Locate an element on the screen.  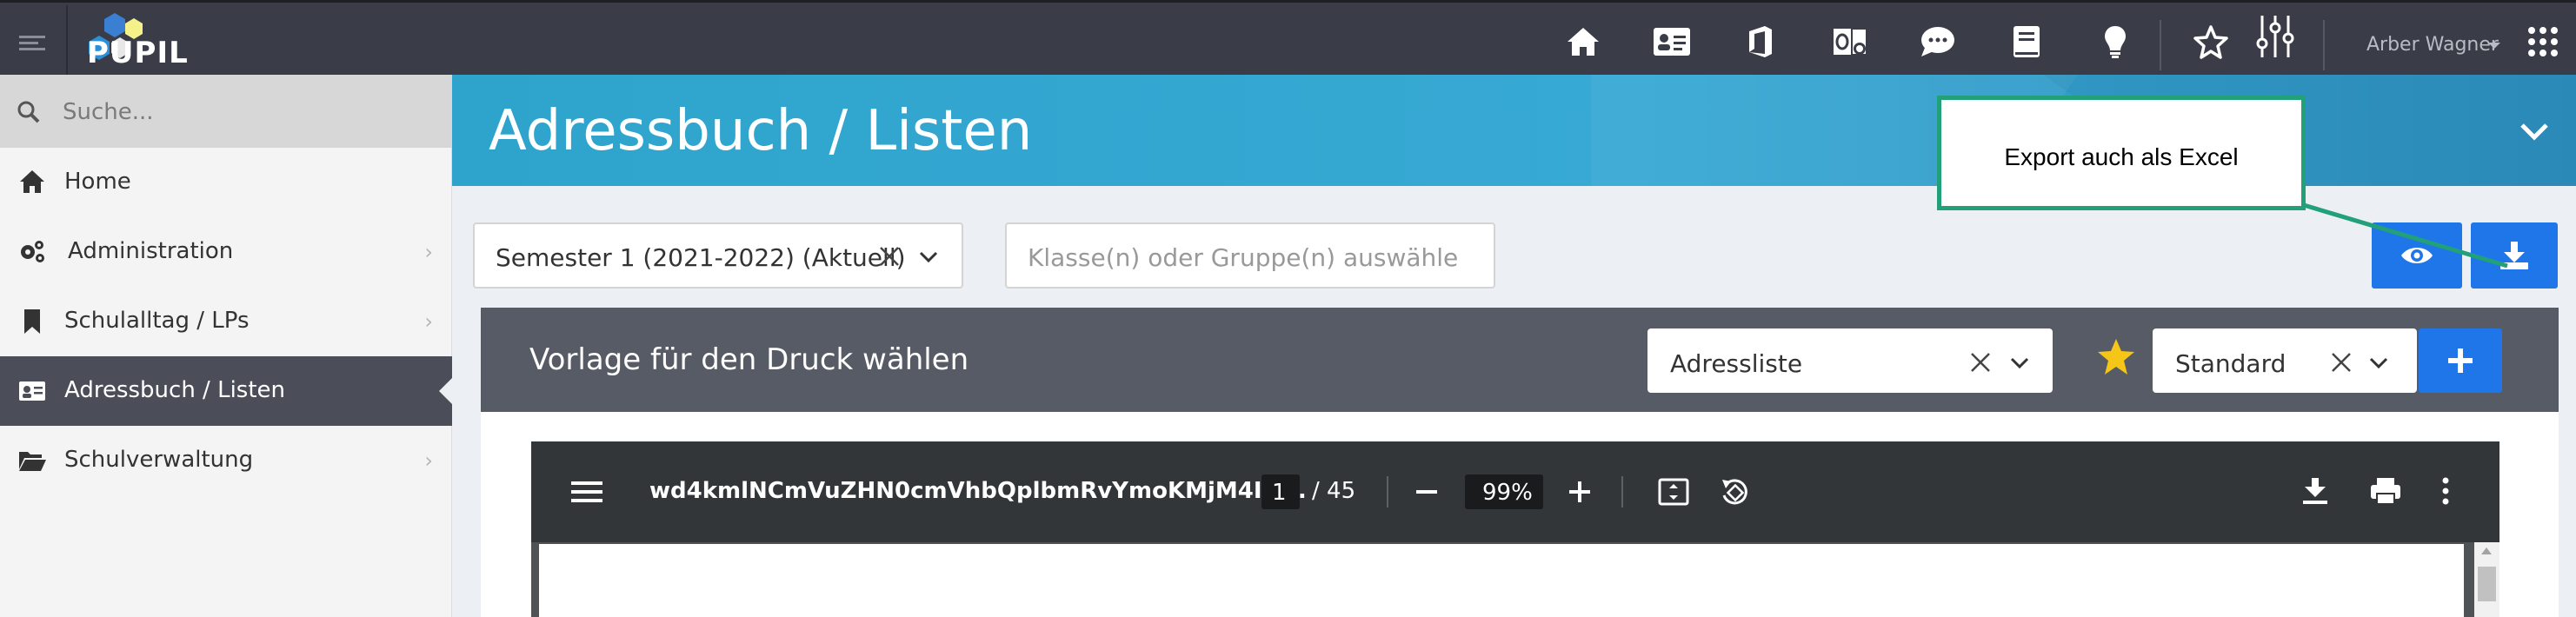
active-indicator is located at coordinates (446, 391).